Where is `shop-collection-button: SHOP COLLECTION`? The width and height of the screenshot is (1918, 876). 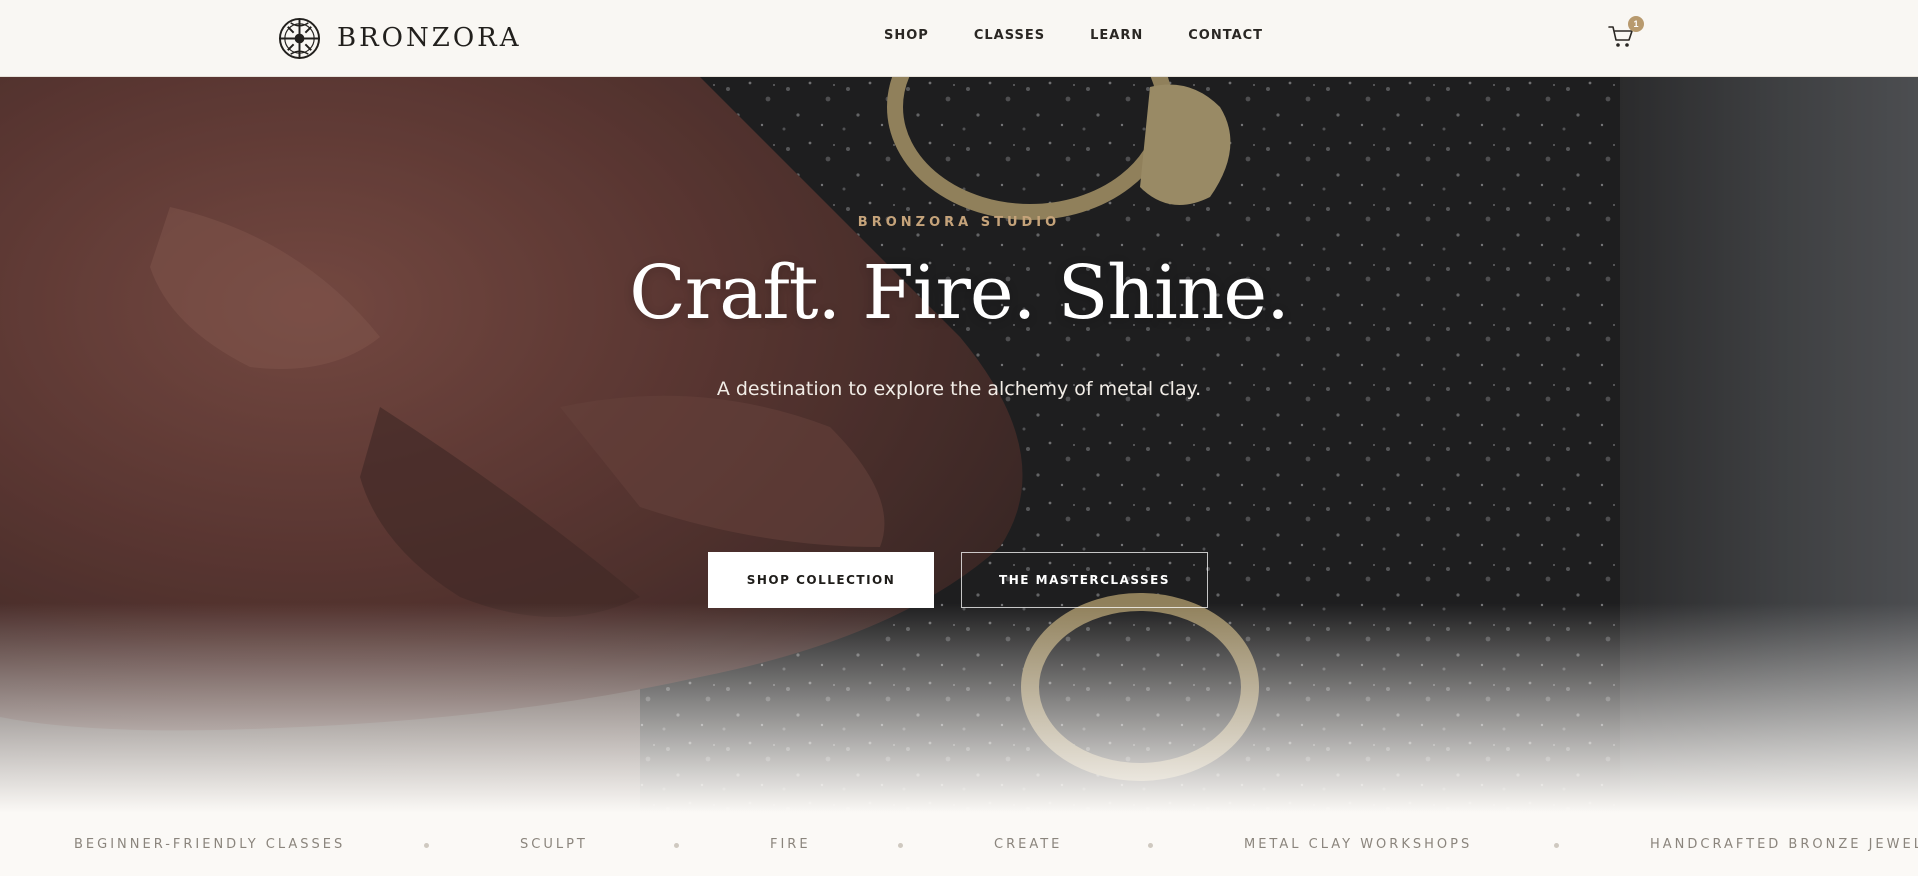
shop-collection-button: SHOP COLLECTION is located at coordinates (821, 580).